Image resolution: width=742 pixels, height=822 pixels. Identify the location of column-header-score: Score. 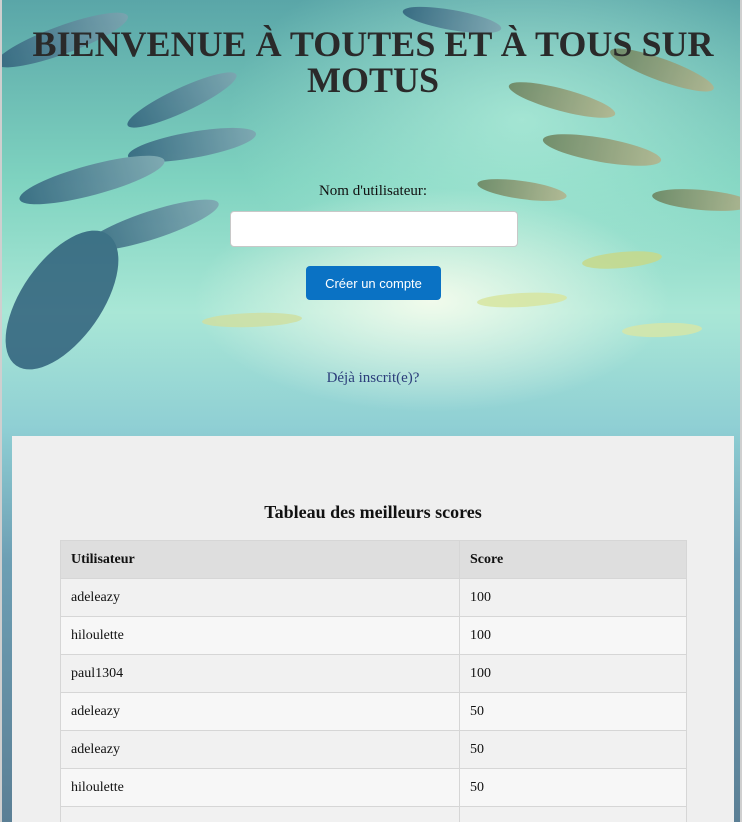
(573, 559).